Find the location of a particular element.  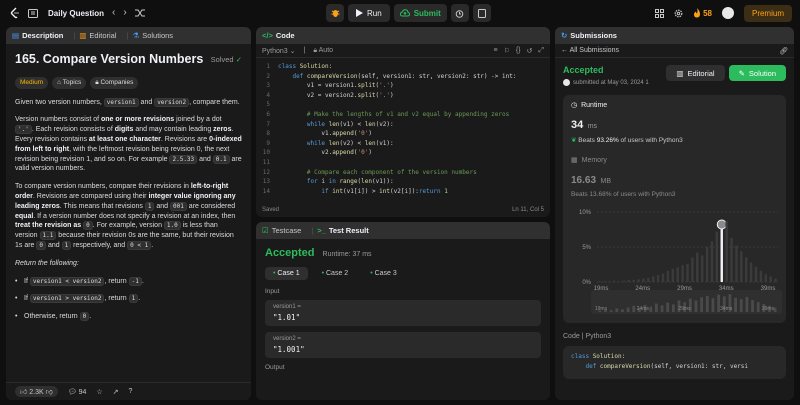

avatar is located at coordinates (727, 13).